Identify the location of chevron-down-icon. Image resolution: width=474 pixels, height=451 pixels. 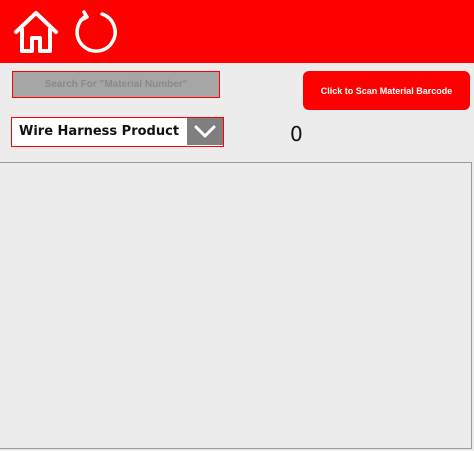
(205, 131).